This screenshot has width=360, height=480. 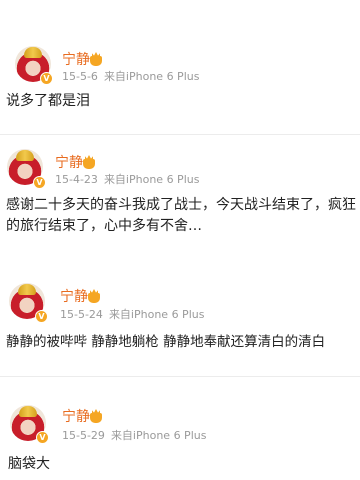 What do you see at coordinates (76, 179) in the screenshot?
I see `post-date: 15-4-23` at bounding box center [76, 179].